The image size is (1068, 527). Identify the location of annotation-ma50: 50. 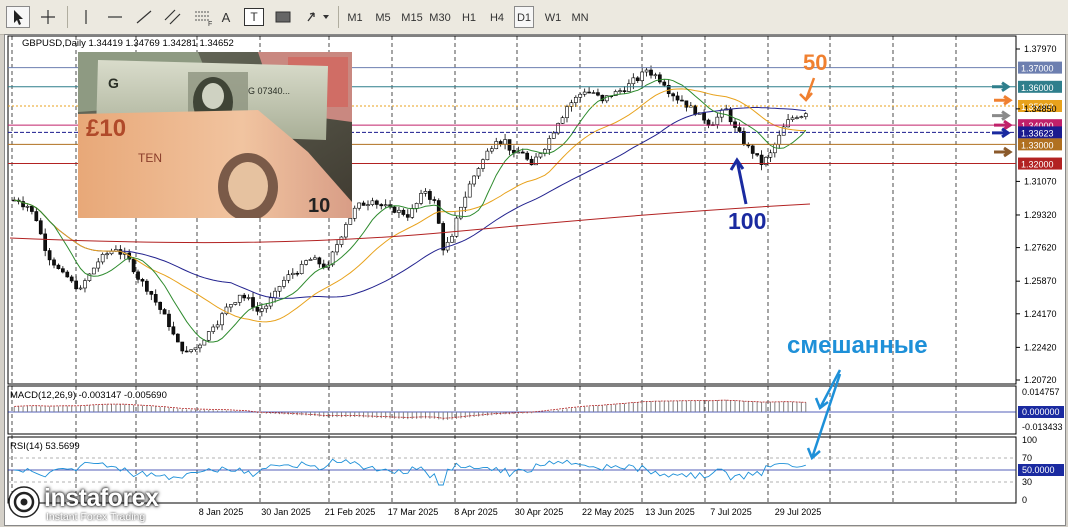
(815, 62).